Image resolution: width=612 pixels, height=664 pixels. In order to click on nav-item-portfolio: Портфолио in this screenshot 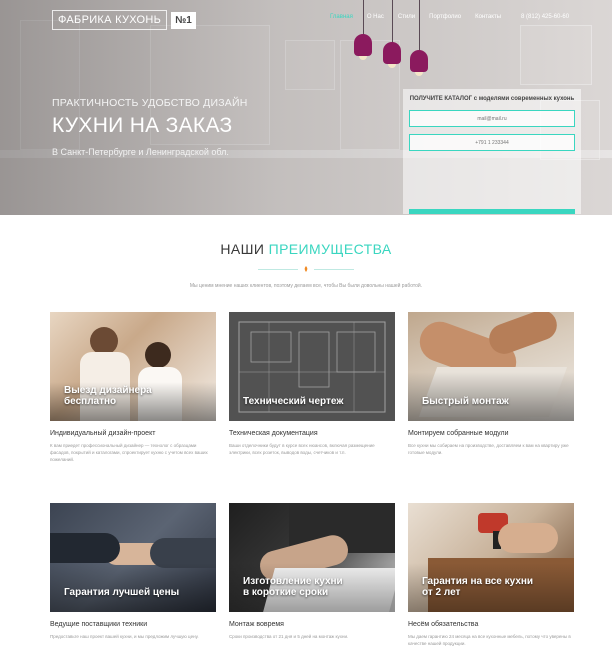, I will do `click(445, 17)`.